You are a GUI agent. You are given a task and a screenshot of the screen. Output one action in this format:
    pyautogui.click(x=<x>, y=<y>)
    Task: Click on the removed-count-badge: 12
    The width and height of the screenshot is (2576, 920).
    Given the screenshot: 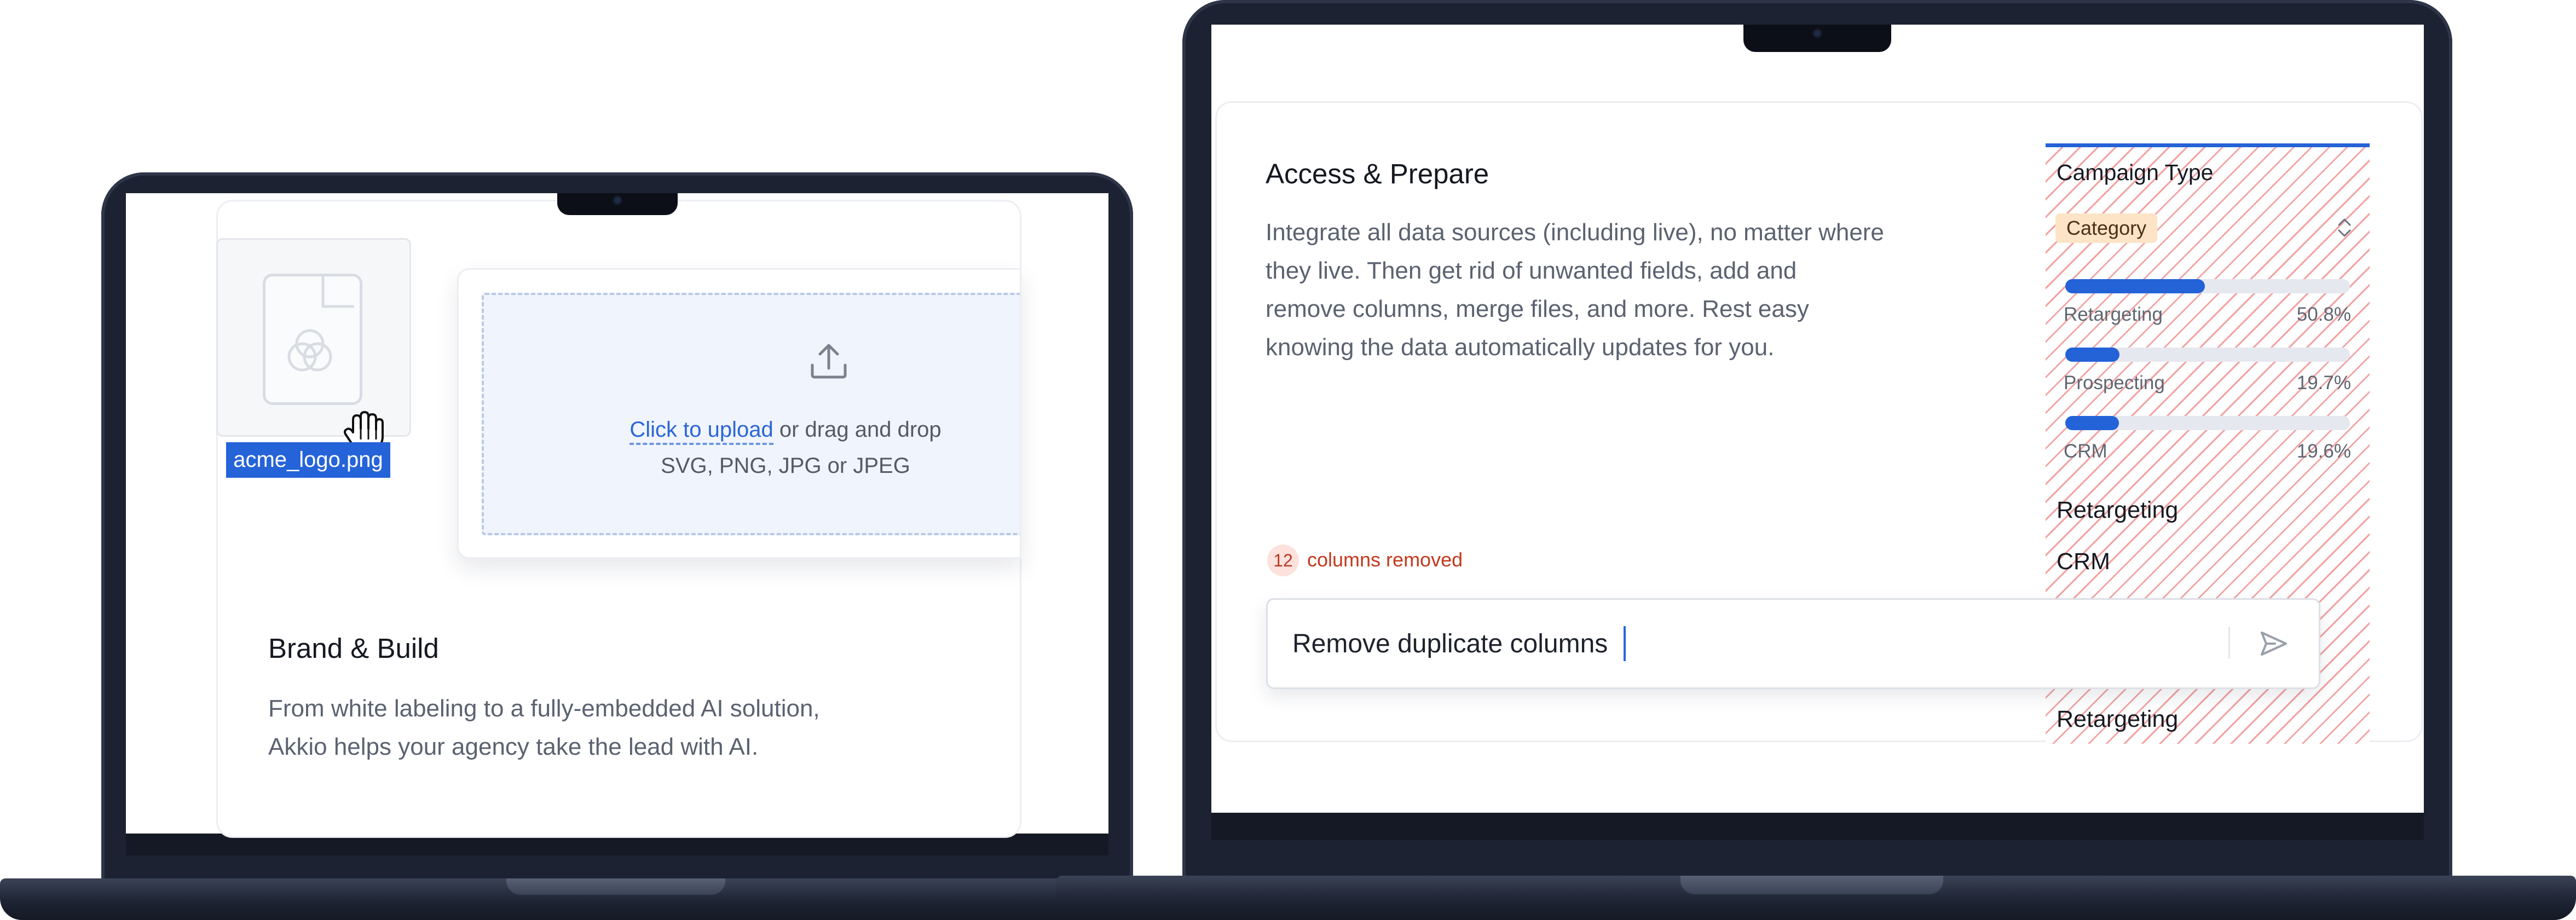 What is the action you would take?
    pyautogui.click(x=1283, y=561)
    